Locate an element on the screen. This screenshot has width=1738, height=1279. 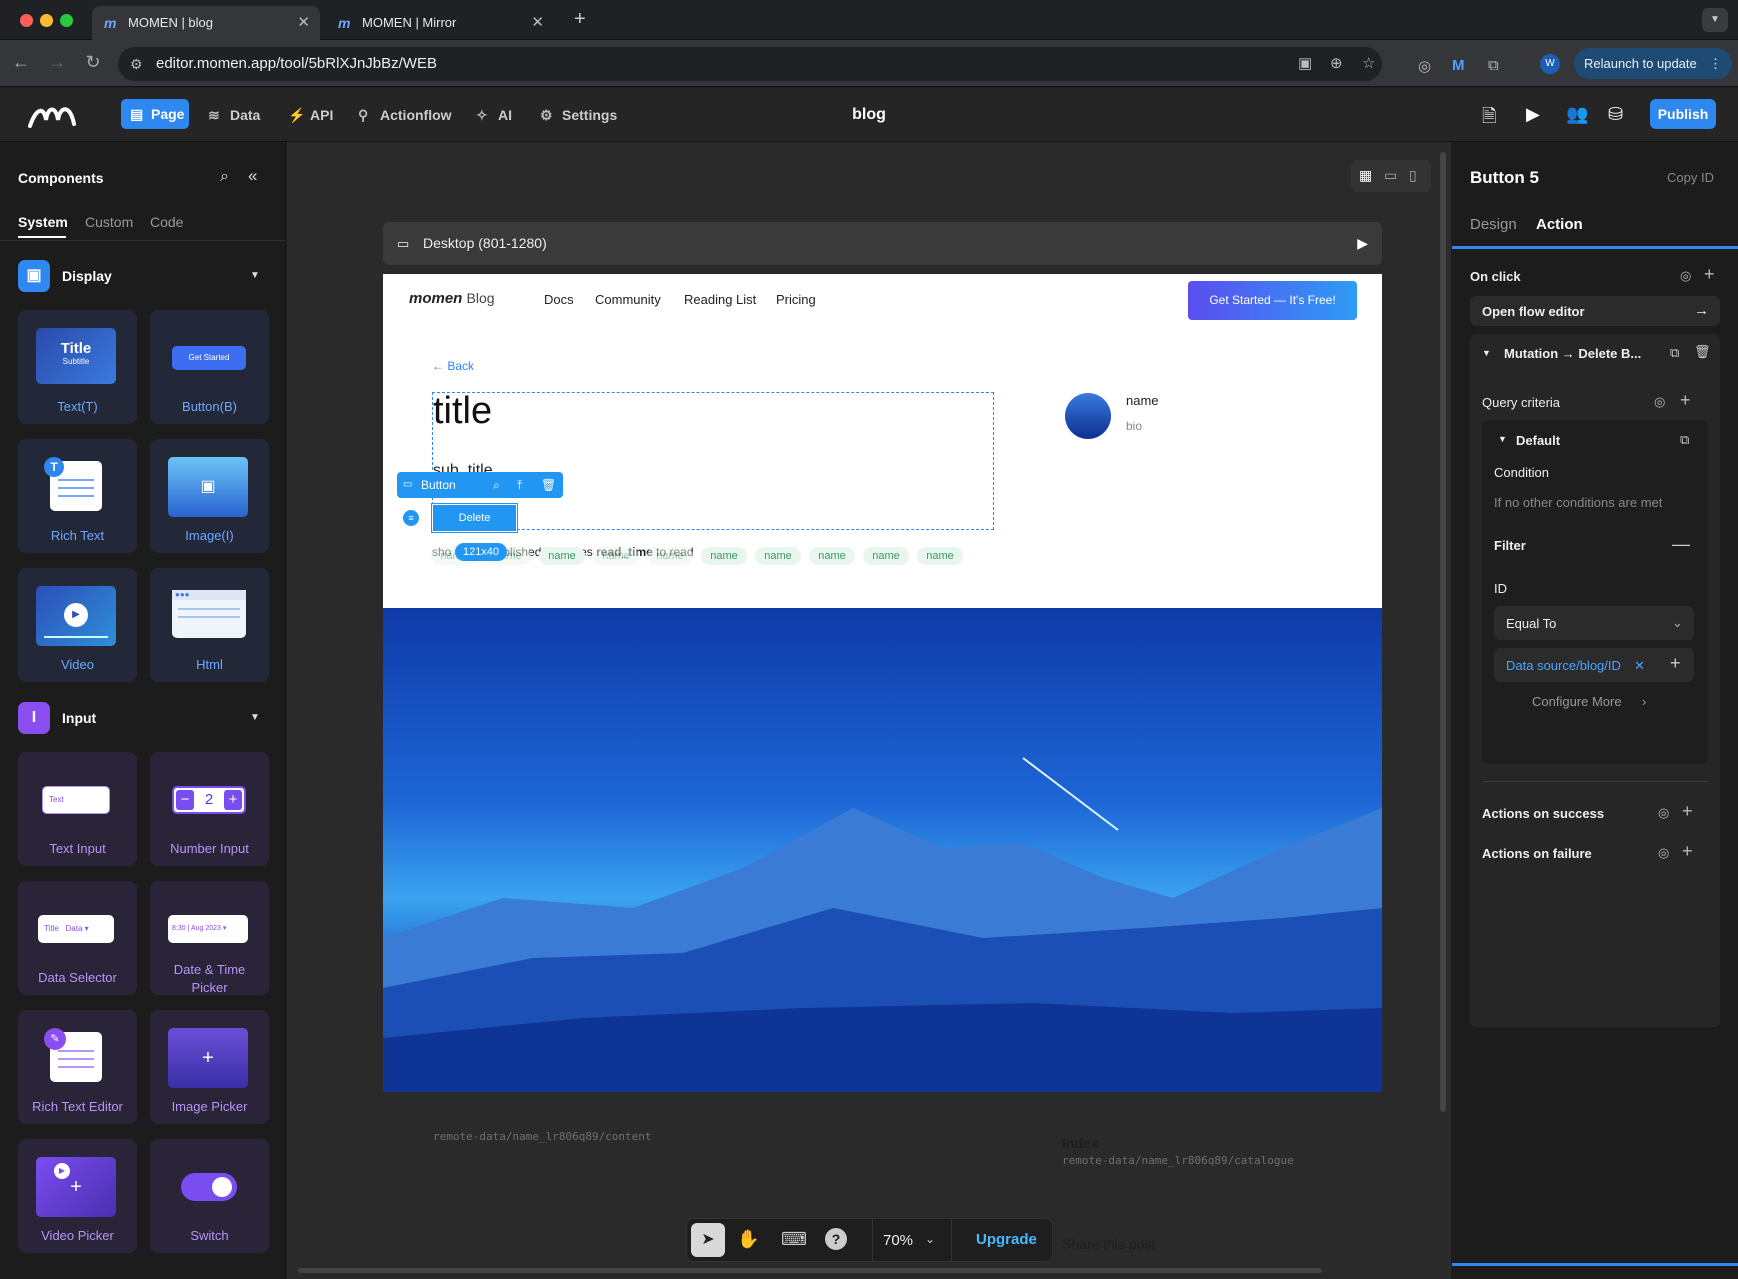
clear-x-icon: ✕ is located at coordinates (1639, 666).